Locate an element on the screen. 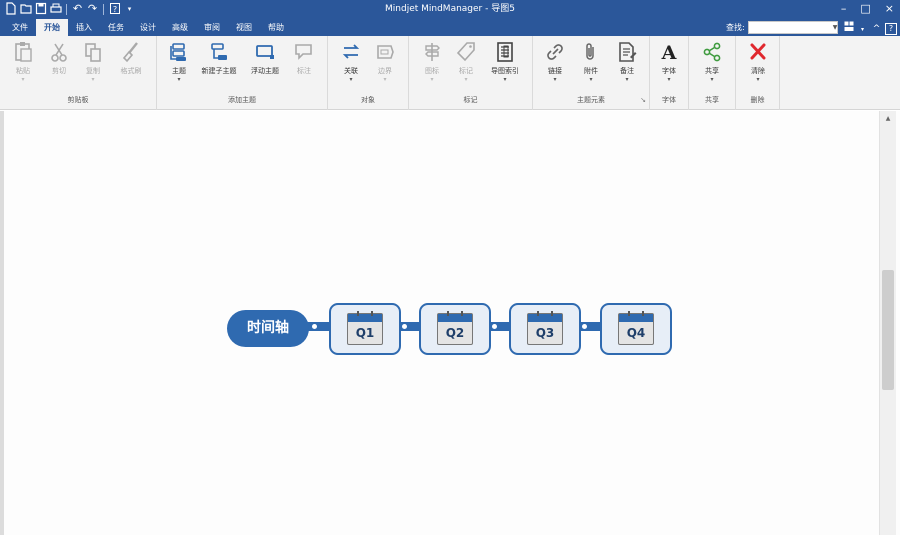 The image size is (900, 535). tab-file: 文件 is located at coordinates (20, 27).